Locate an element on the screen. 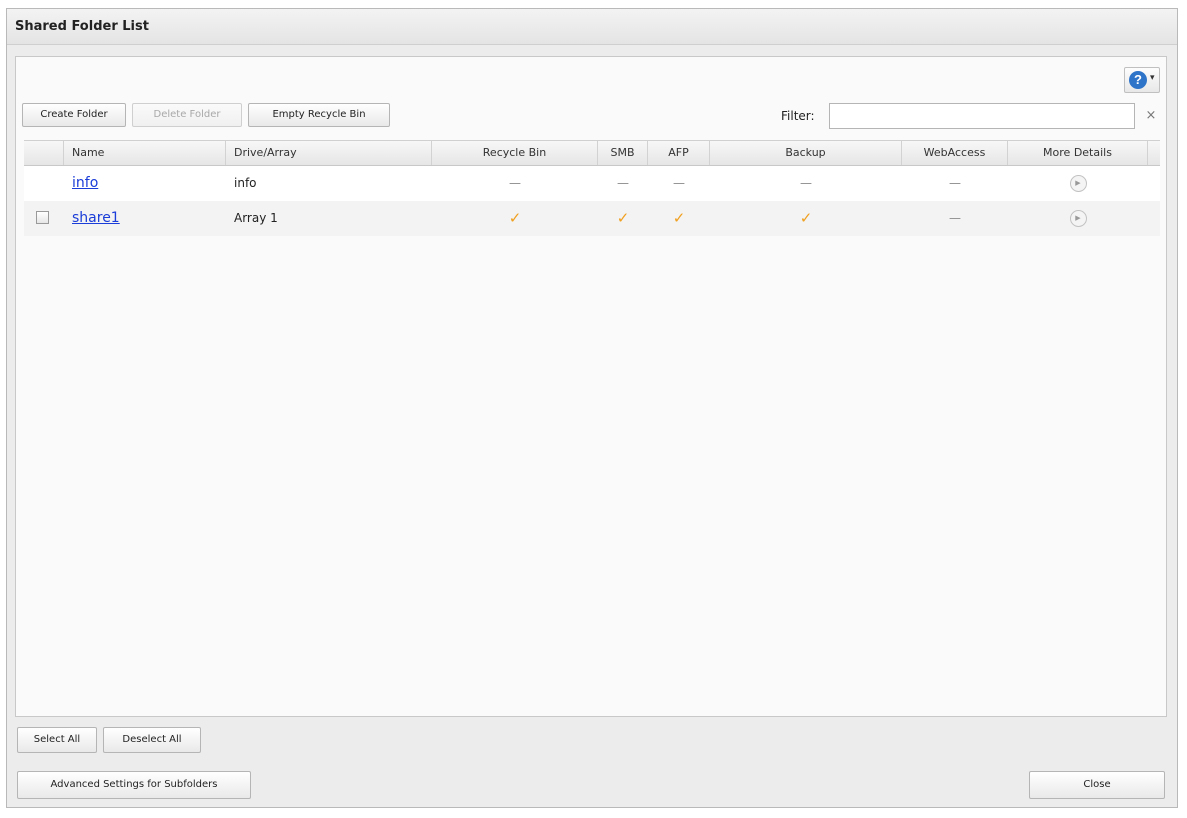 This screenshot has width=1187, height=818. column-header-backup: Backup is located at coordinates (806, 153).